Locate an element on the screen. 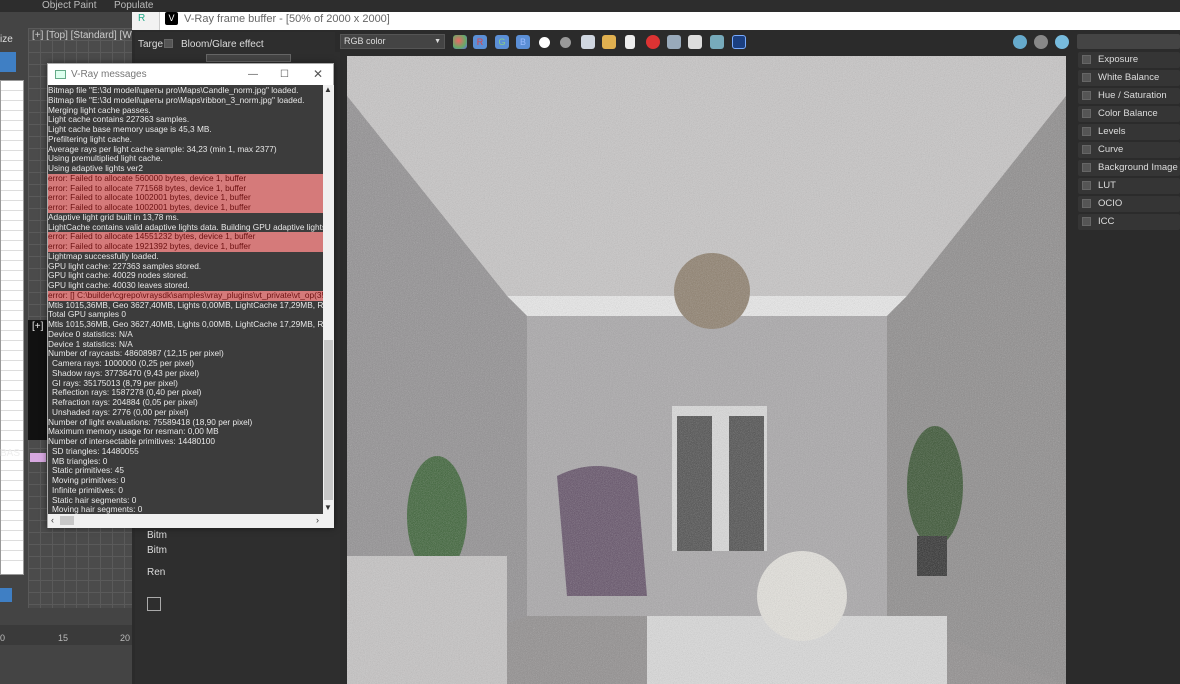 The image size is (1180, 684). vertical-scrollbar: ▲ ▼ is located at coordinates (328, 299).